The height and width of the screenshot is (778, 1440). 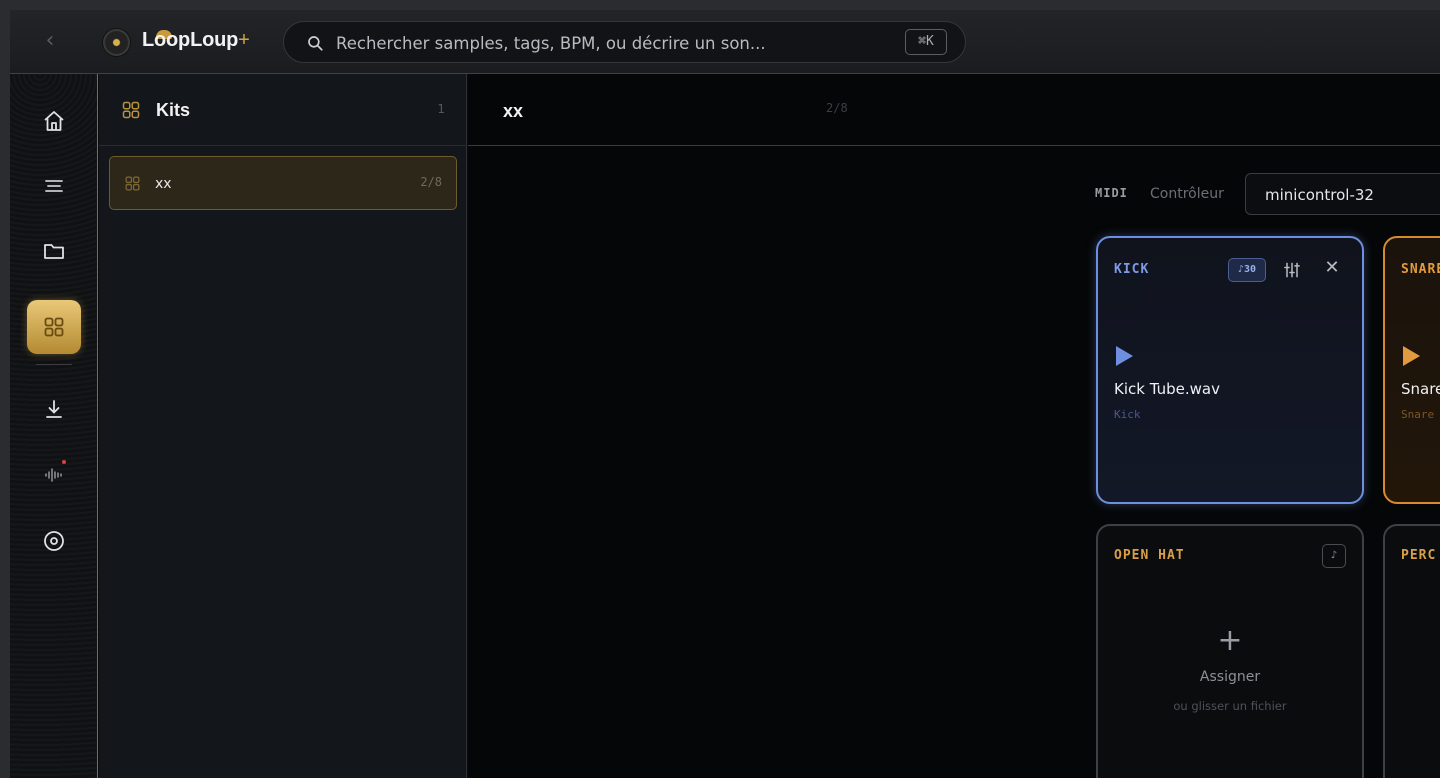 I want to click on waveform-record-icon, so click(x=53, y=475).